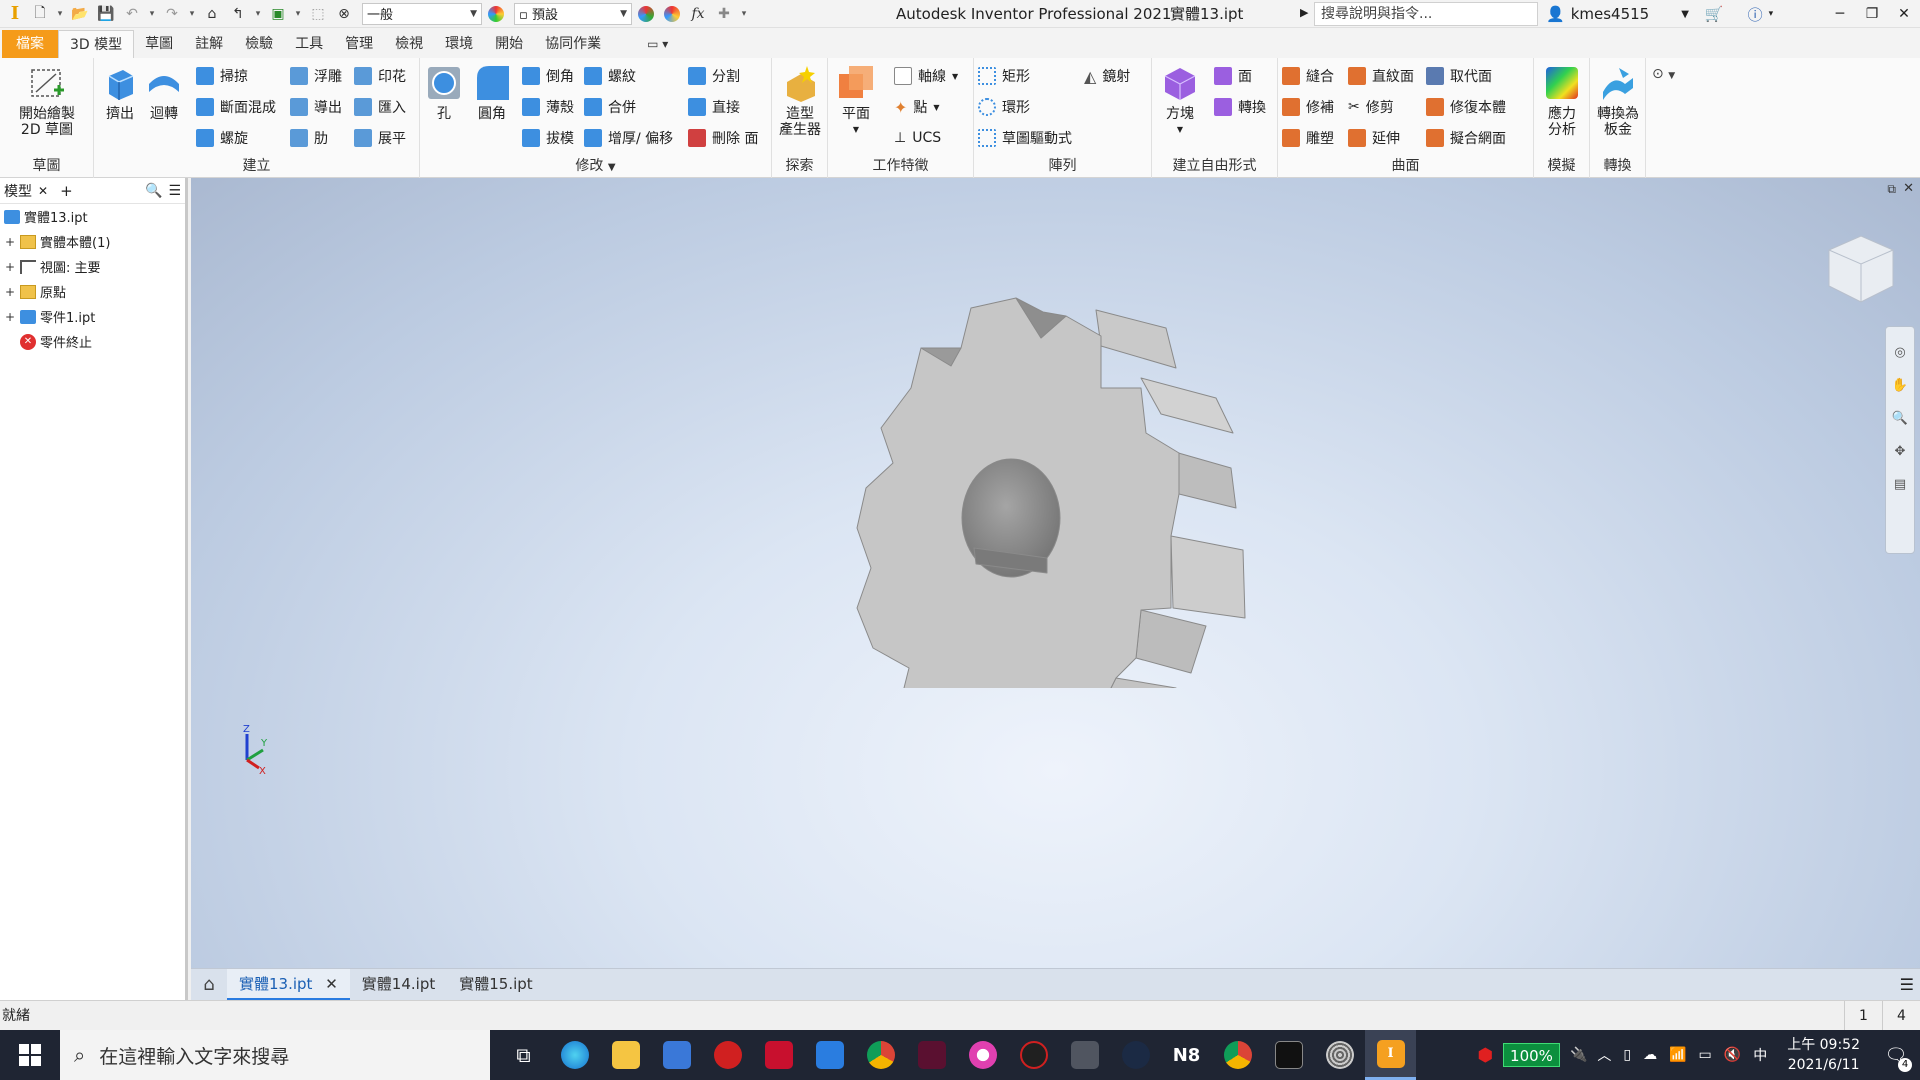 This screenshot has height=1080, width=1920. Describe the element at coordinates (1004, 76) in the screenshot. I see `rectangular-pattern-button: 矩形` at that location.